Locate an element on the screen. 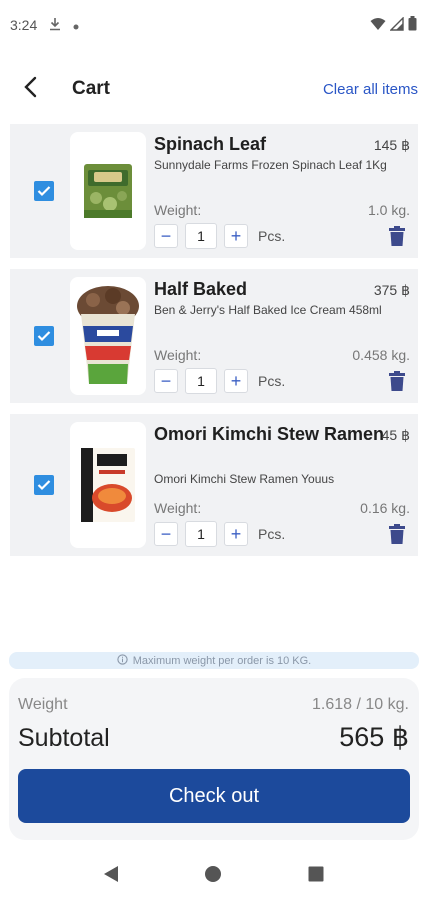 The width and height of the screenshot is (427, 900). max-weight-notice: Maximum weight per order is 10 KG. is located at coordinates (214, 660).